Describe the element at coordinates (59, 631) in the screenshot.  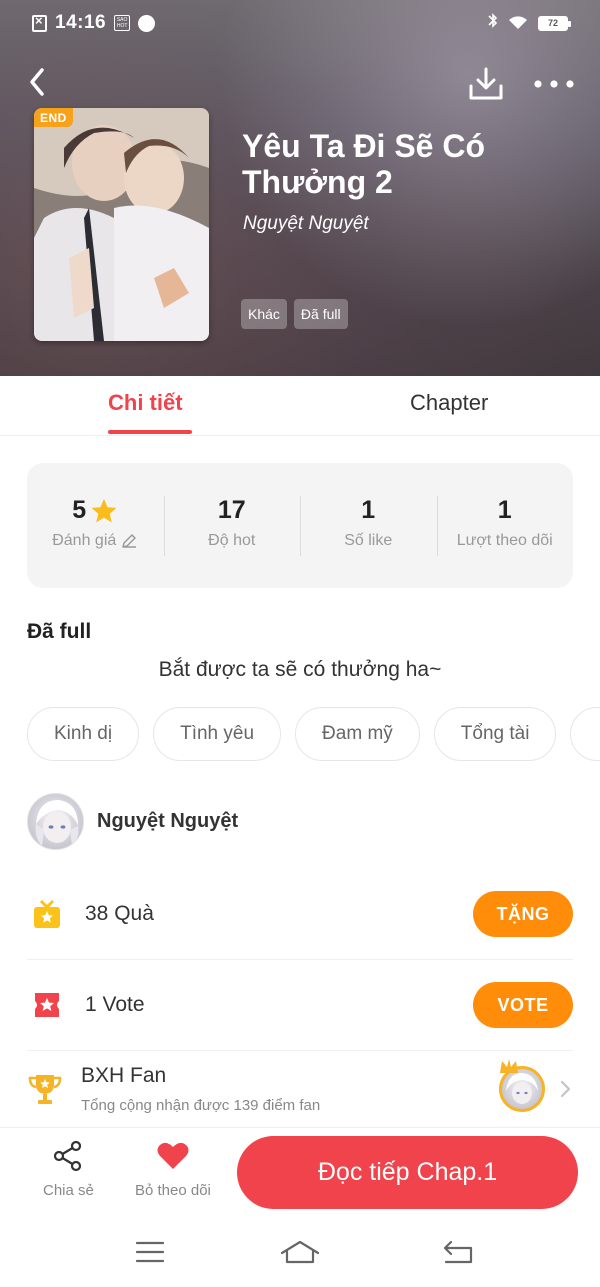
I see `completion-status: Đã full` at that location.